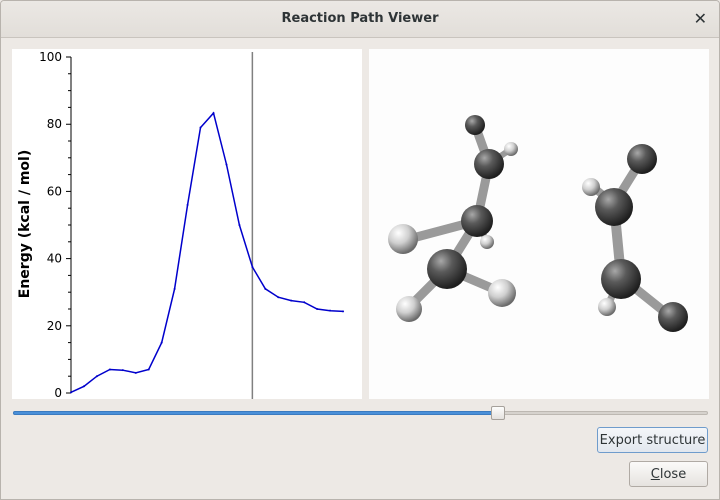 This screenshot has height=500, width=720. I want to click on path-position-slider, so click(360, 413).